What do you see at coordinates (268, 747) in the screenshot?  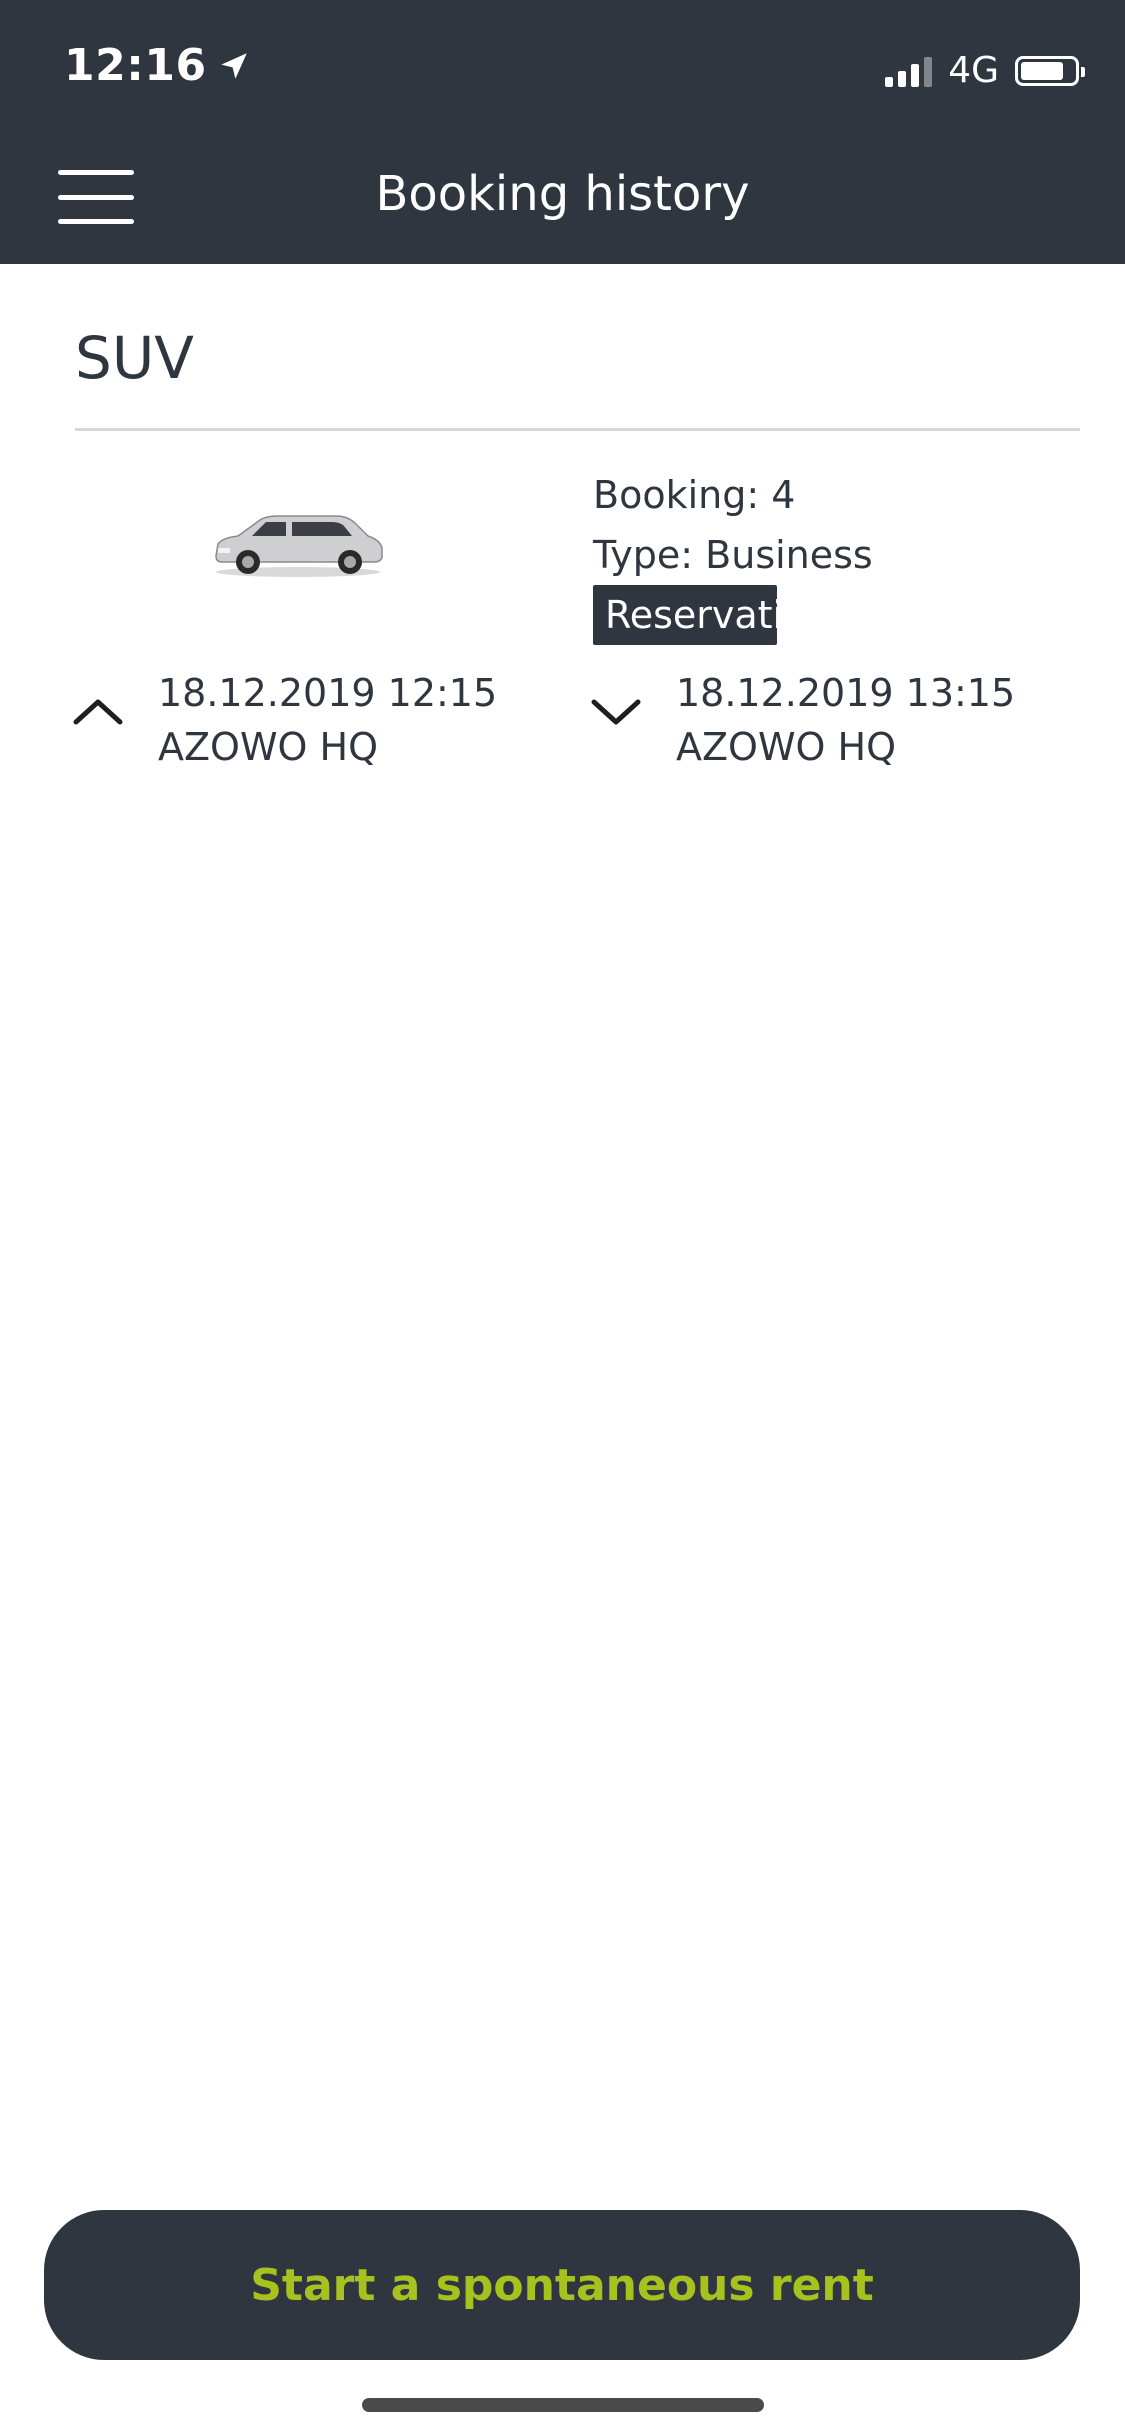 I see `pickup-location: AZOWO HQ` at bounding box center [268, 747].